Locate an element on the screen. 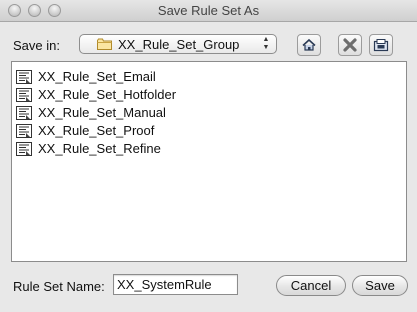 This screenshot has height=312, width=417. list-item: XX_Rule_Set_Hotfolder is located at coordinates (206, 95).